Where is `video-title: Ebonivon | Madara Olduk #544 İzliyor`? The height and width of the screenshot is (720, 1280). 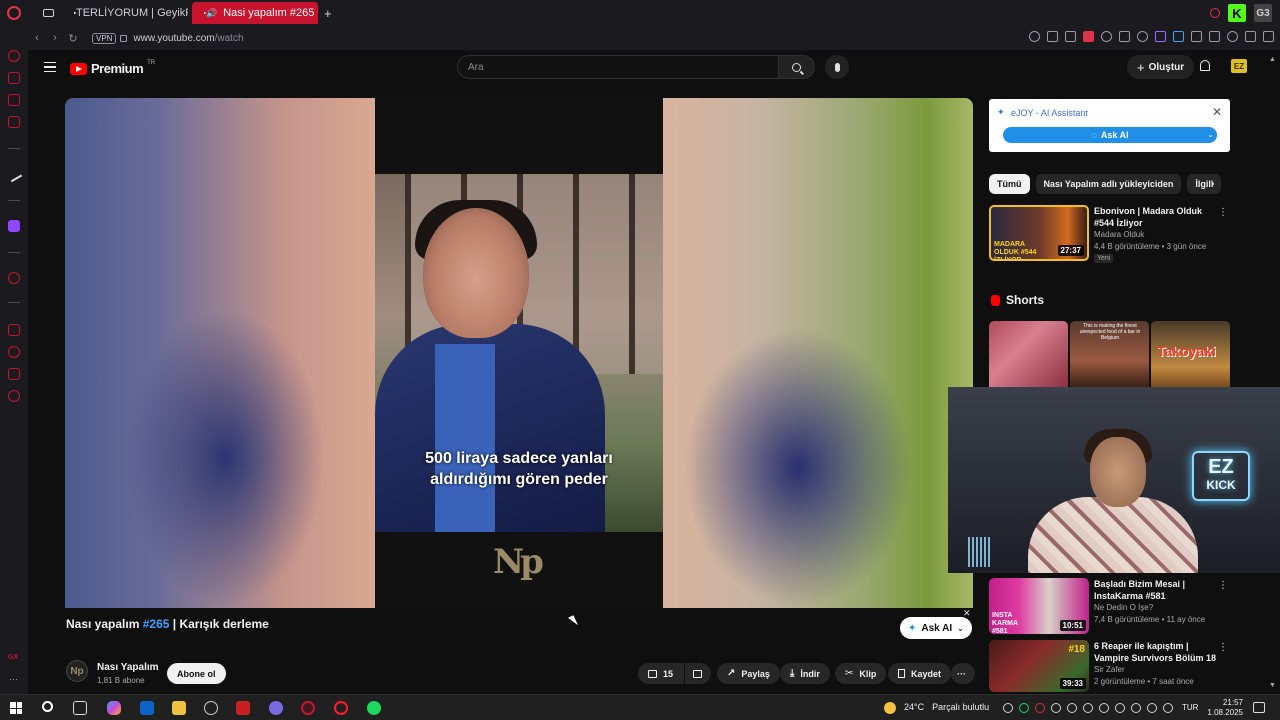
video-title: Ebonivon | Madara Olduk #544 İzliyor is located at coordinates (1156, 217).